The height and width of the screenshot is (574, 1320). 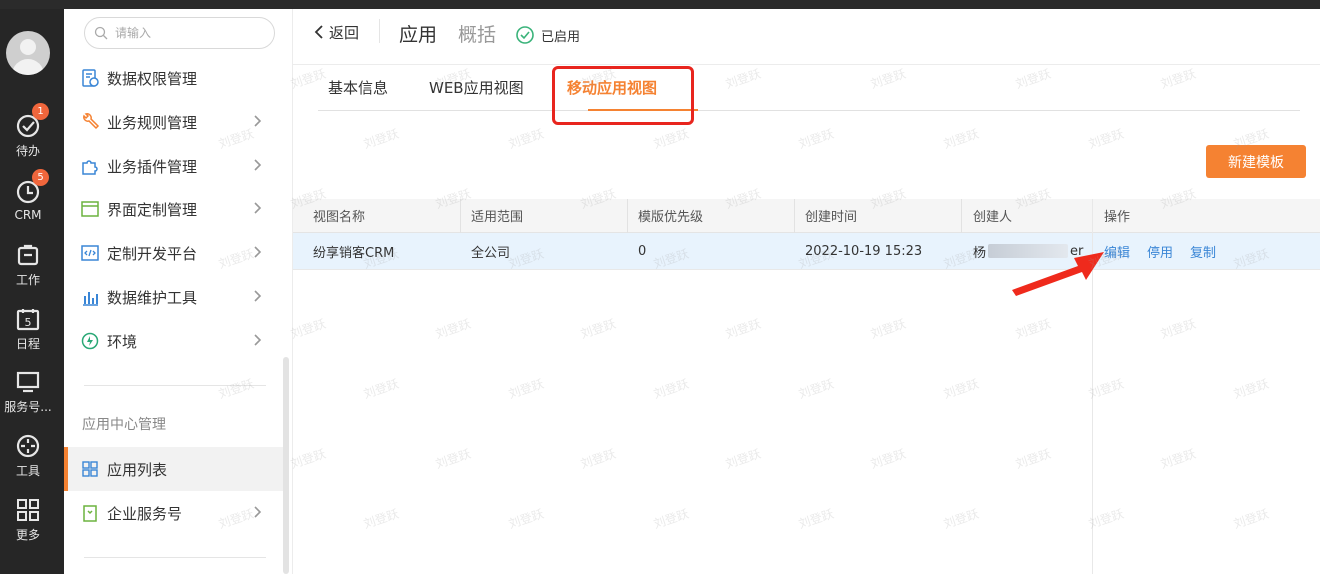 What do you see at coordinates (40, 177) in the screenshot?
I see `crm-badge: 5` at bounding box center [40, 177].